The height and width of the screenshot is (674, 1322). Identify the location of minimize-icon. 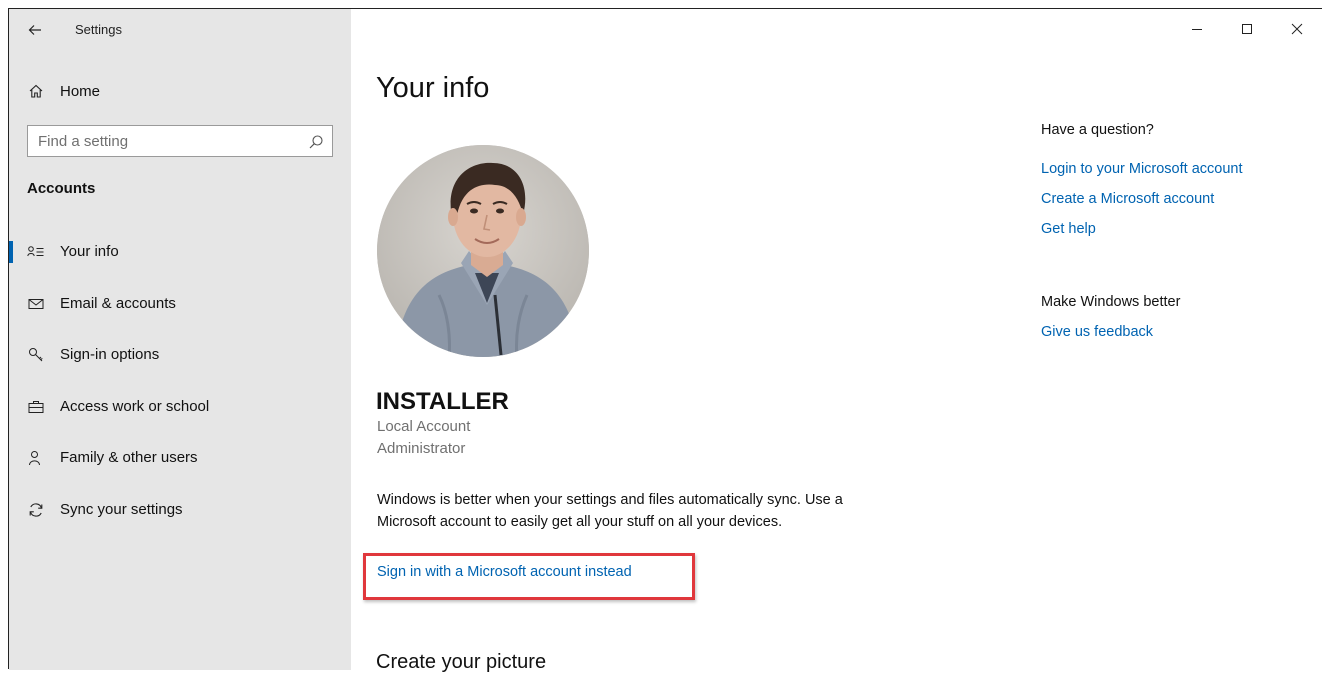
(1197, 29).